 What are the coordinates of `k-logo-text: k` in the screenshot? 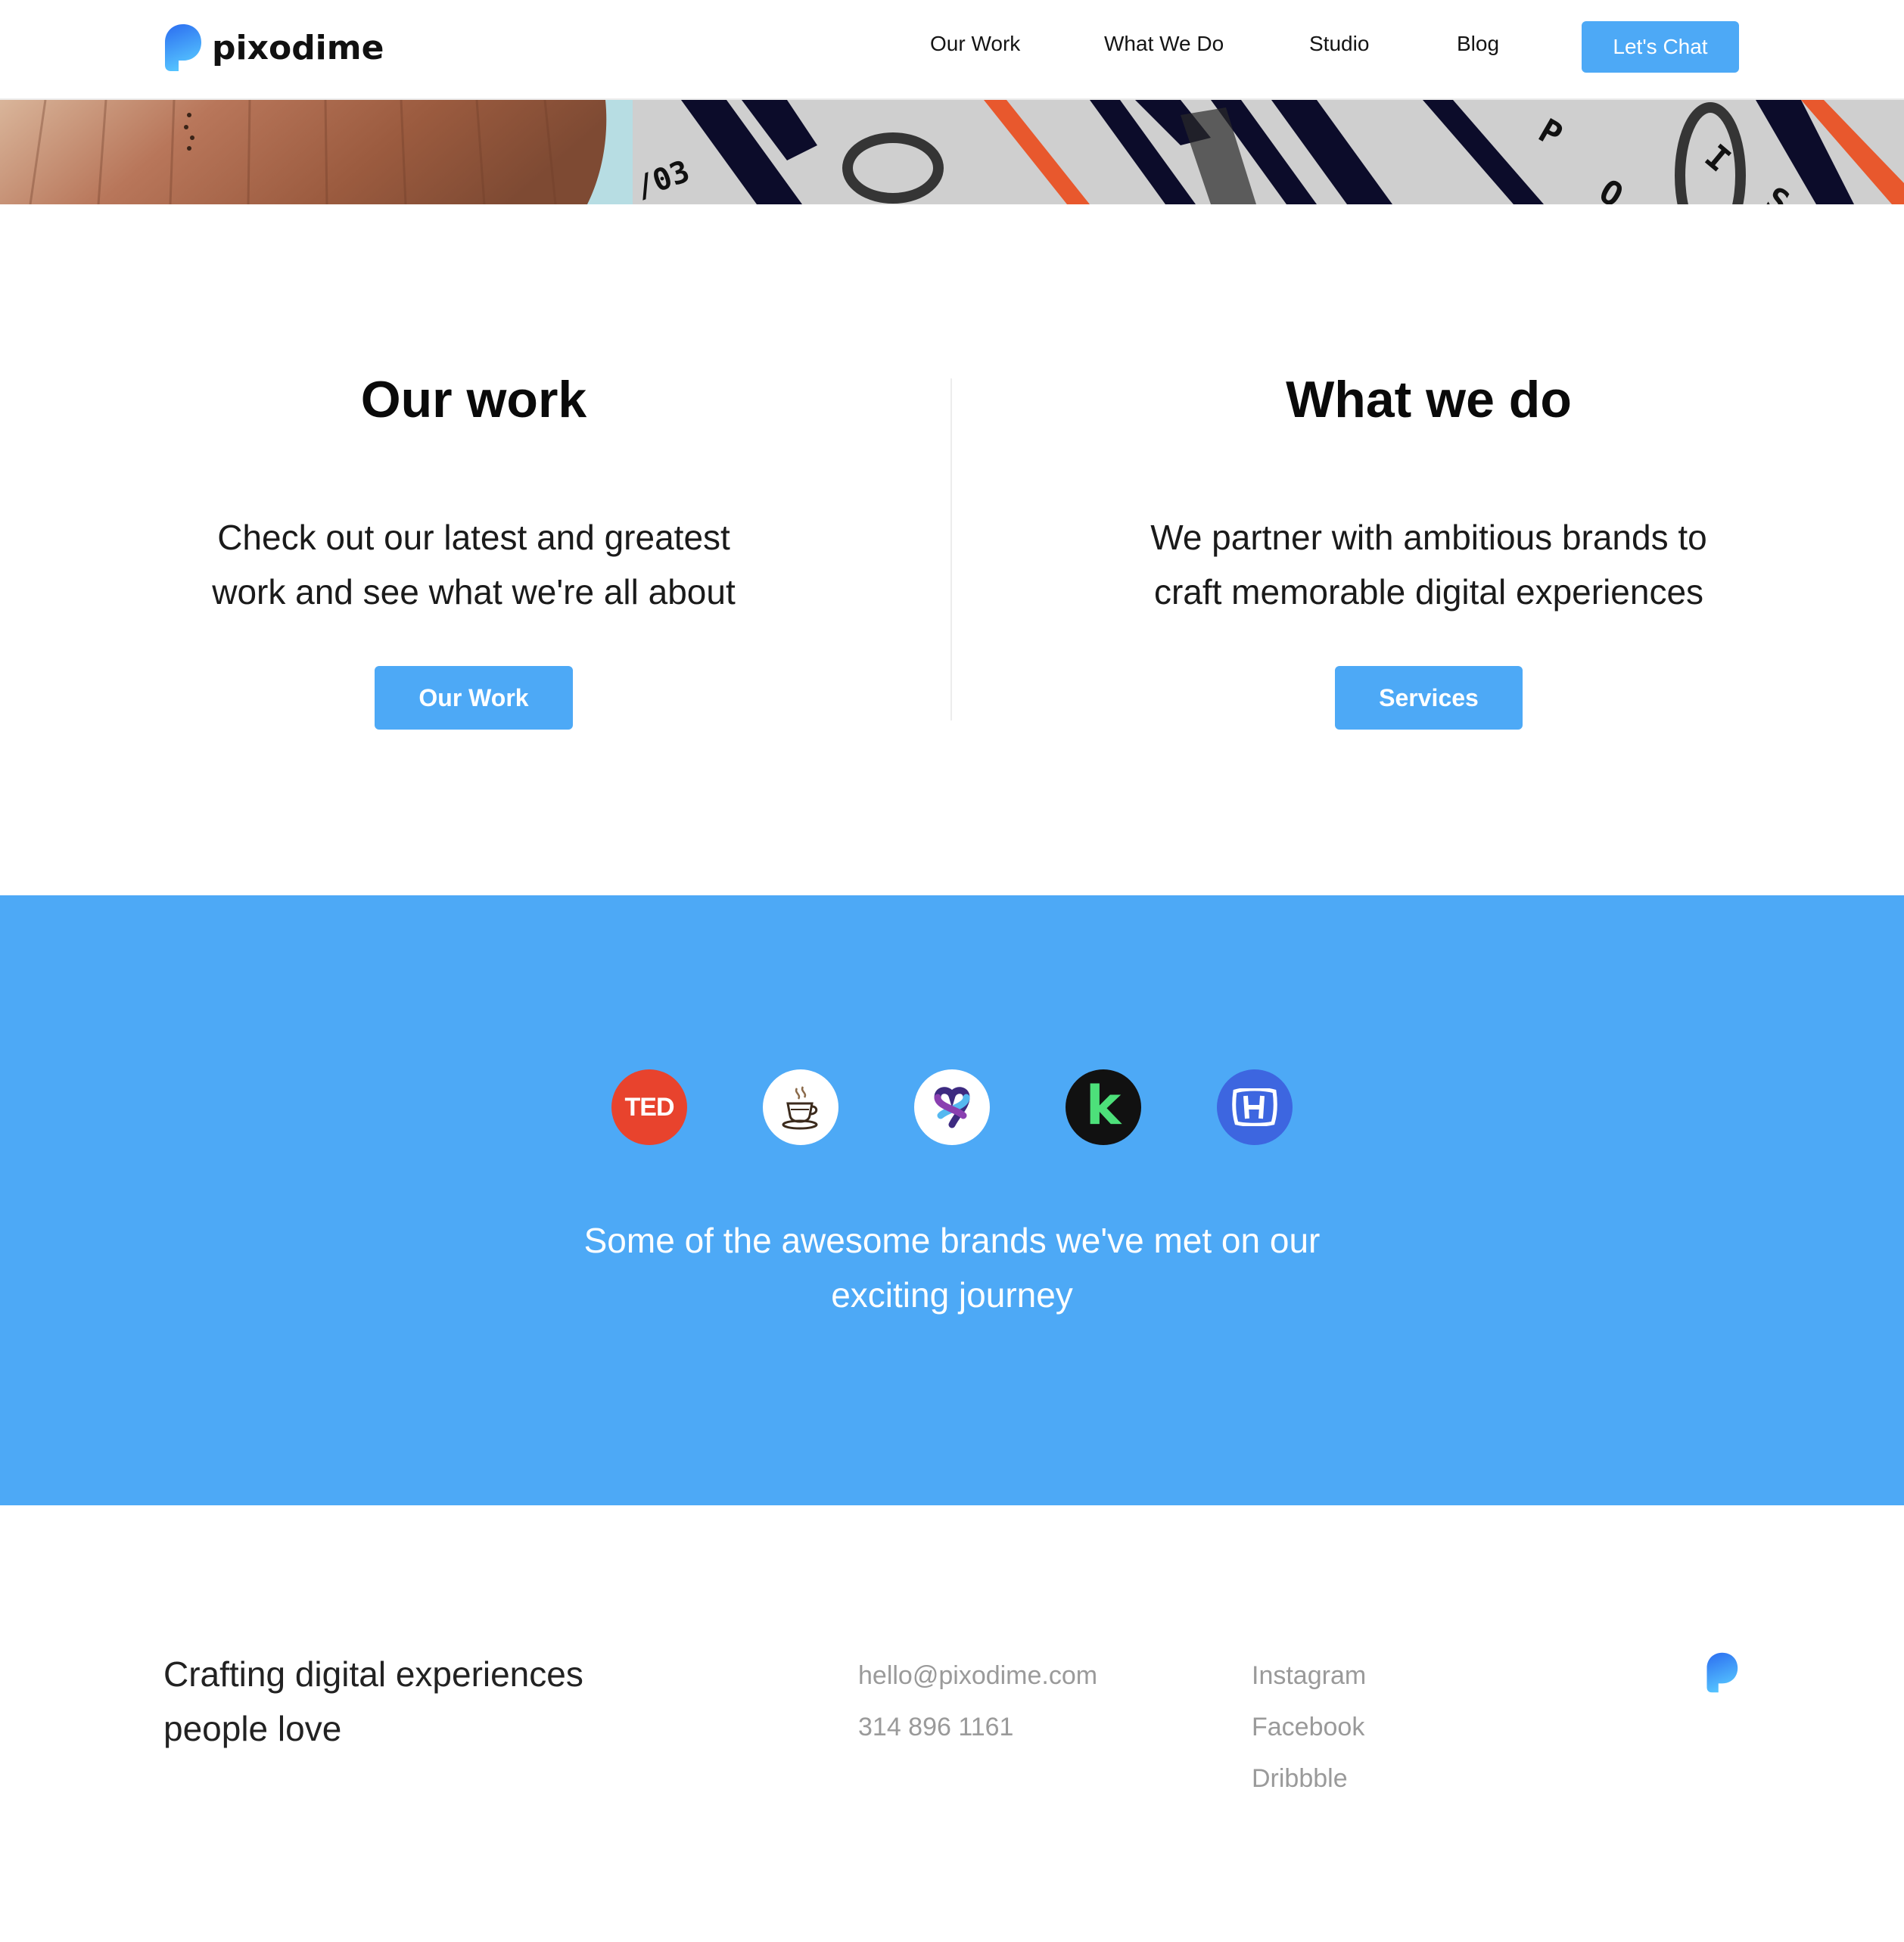 It's located at (1103, 1106).